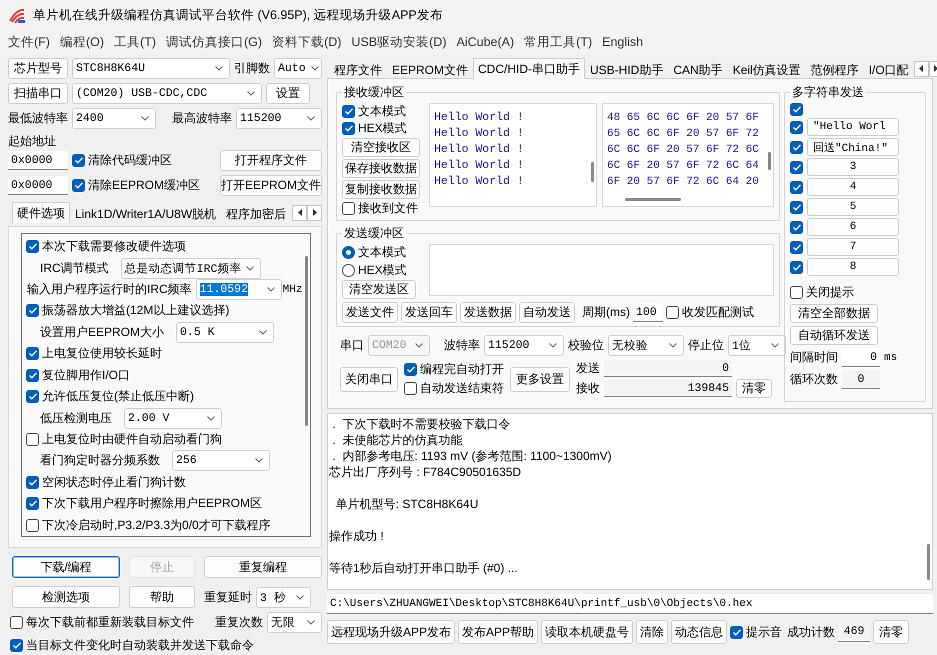  What do you see at coordinates (485, 42) in the screenshot?
I see `menu-item: AiCube(A)` at bounding box center [485, 42].